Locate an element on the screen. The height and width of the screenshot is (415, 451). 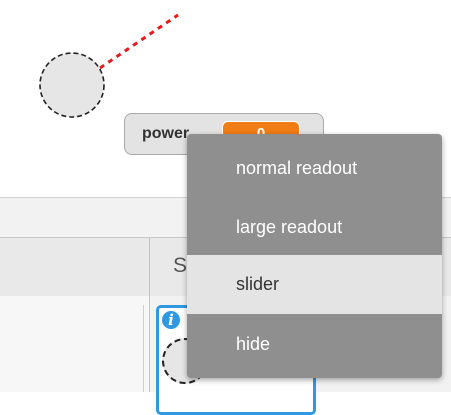
menu-item-normal-readout: normal readout is located at coordinates (314, 168).